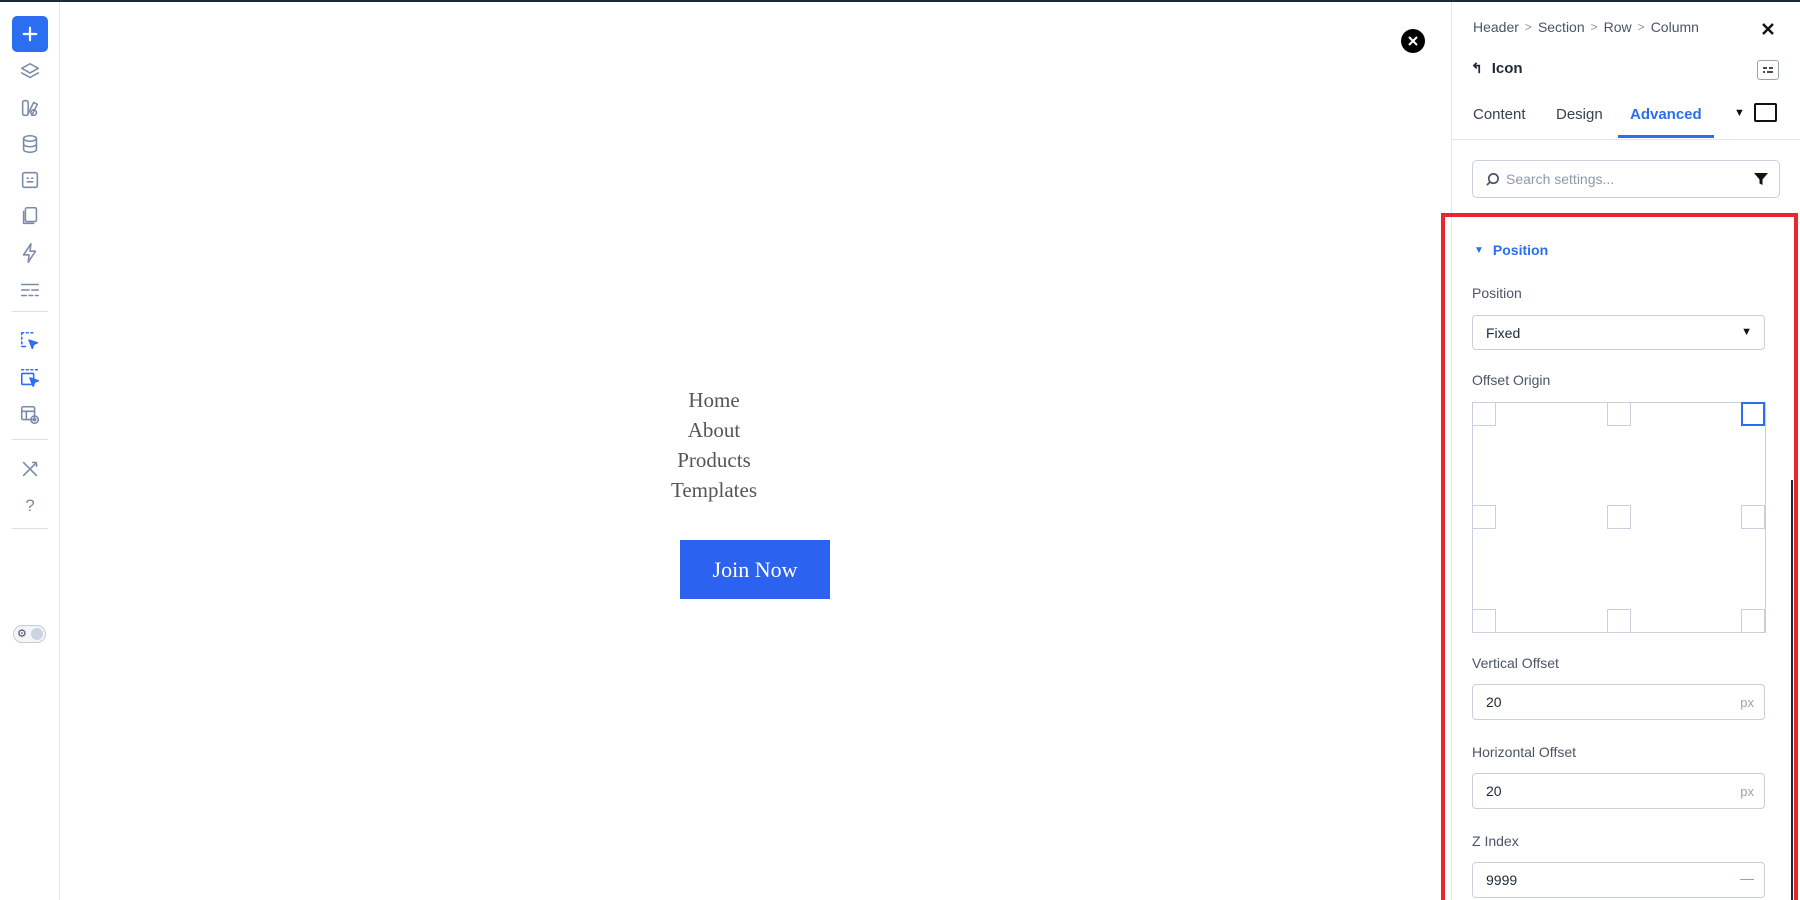 The width and height of the screenshot is (1800, 900). I want to click on database-icon, so click(30, 144).